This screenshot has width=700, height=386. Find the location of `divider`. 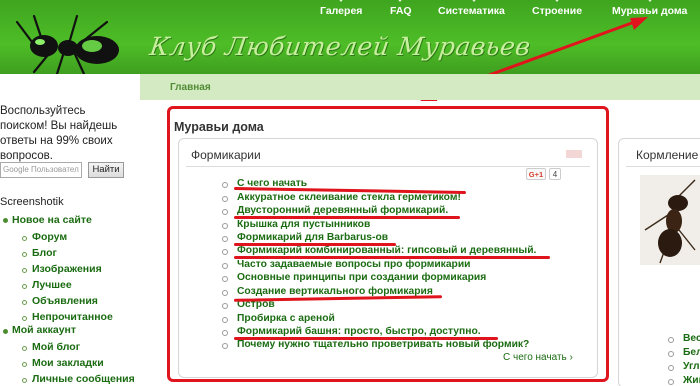

divider is located at coordinates (663, 166).